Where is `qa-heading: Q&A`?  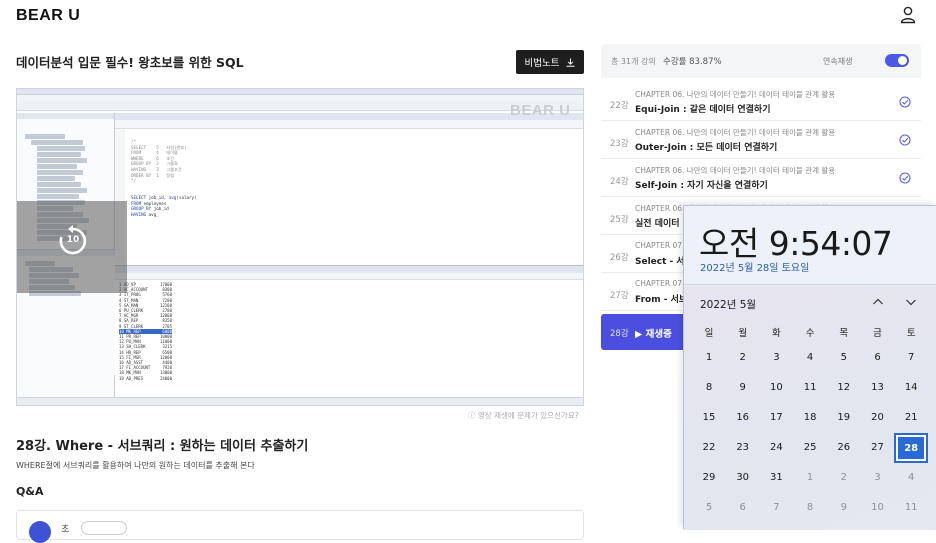 qa-heading: Q&A is located at coordinates (30, 491).